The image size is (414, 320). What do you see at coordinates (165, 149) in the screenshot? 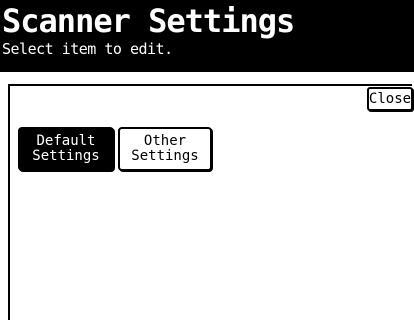
I see `other-settings-button: Other Settings` at bounding box center [165, 149].